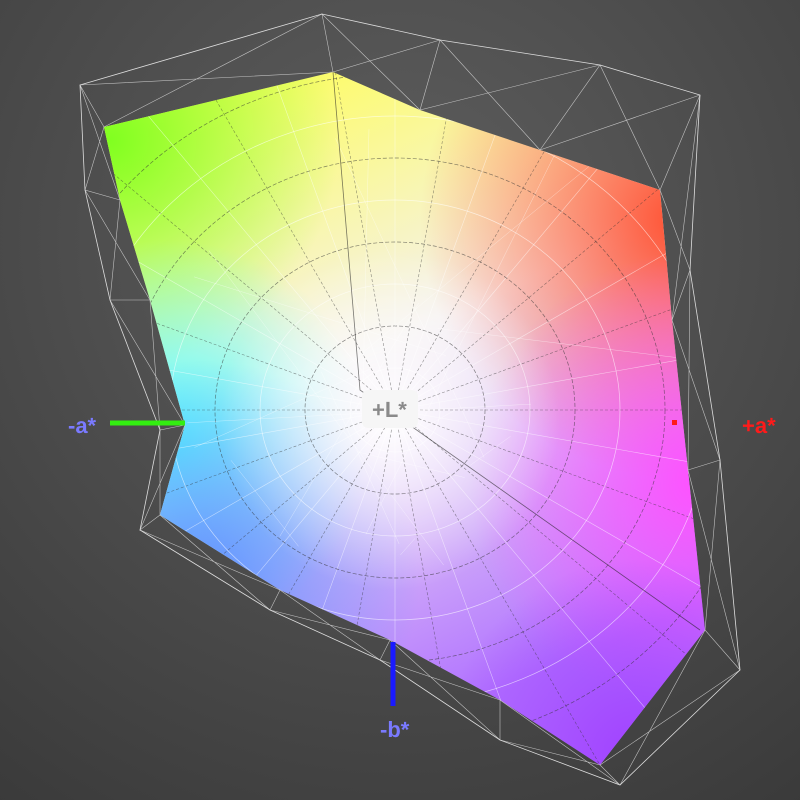 The height and width of the screenshot is (800, 800). I want to click on axis-label: +L*, so click(389, 409).